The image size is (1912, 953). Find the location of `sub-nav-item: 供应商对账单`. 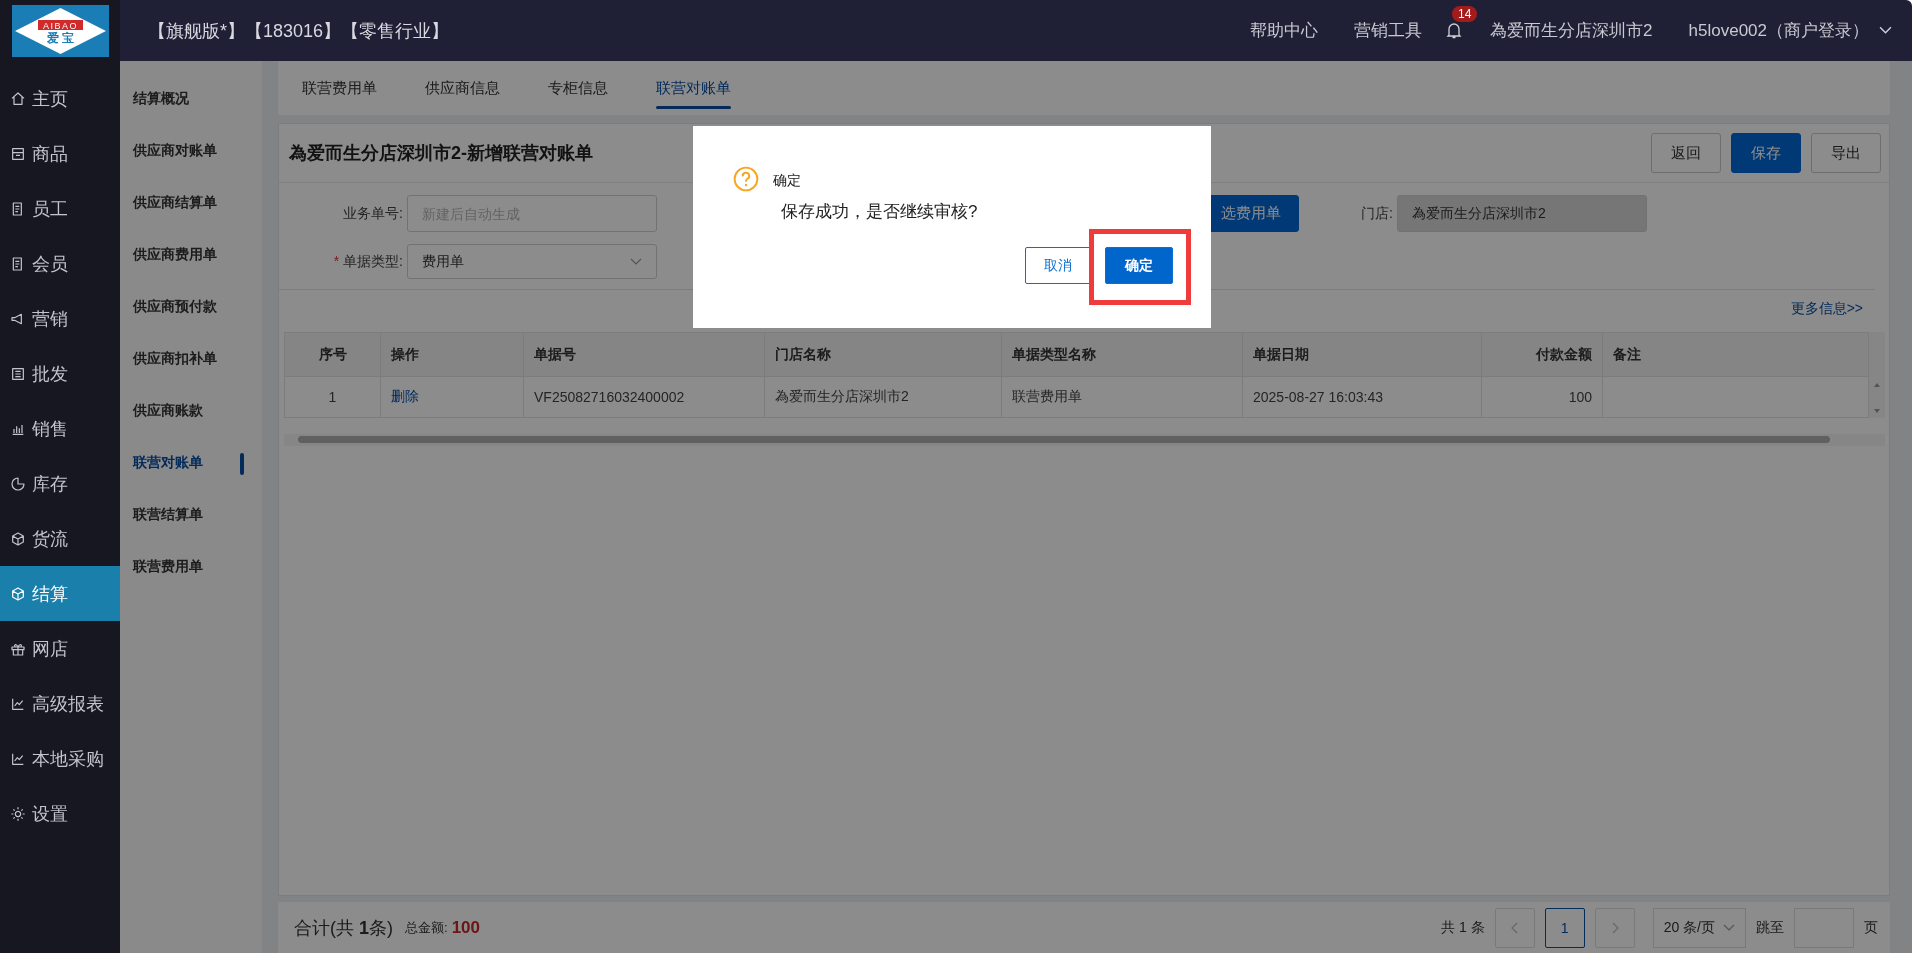

sub-nav-item: 供应商对账单 is located at coordinates (191, 151).